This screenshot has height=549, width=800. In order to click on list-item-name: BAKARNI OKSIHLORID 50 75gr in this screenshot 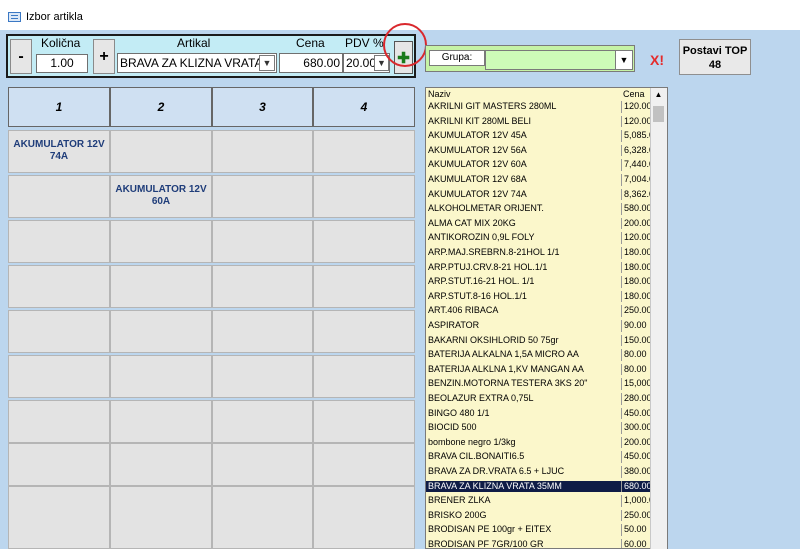, I will do `click(493, 339)`.